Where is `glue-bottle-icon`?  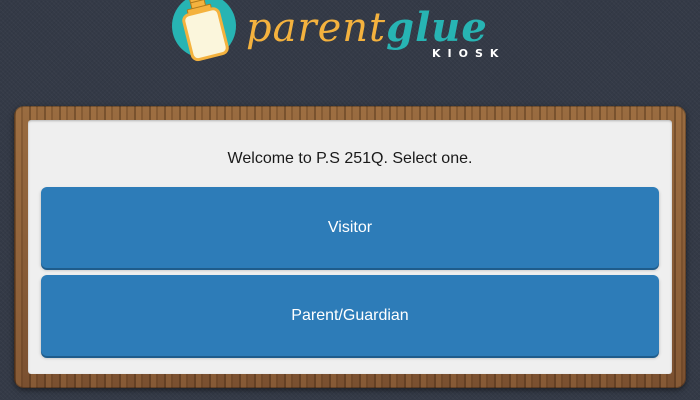 glue-bottle-icon is located at coordinates (204, 31).